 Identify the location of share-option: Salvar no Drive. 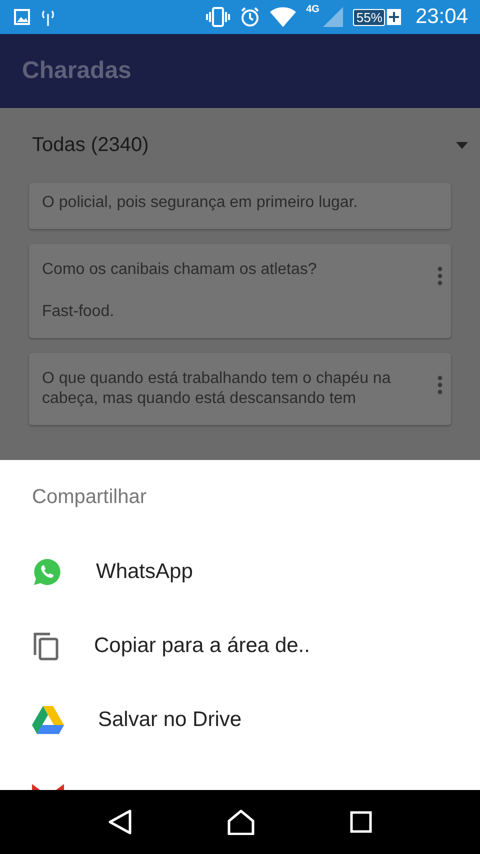
(240, 720).